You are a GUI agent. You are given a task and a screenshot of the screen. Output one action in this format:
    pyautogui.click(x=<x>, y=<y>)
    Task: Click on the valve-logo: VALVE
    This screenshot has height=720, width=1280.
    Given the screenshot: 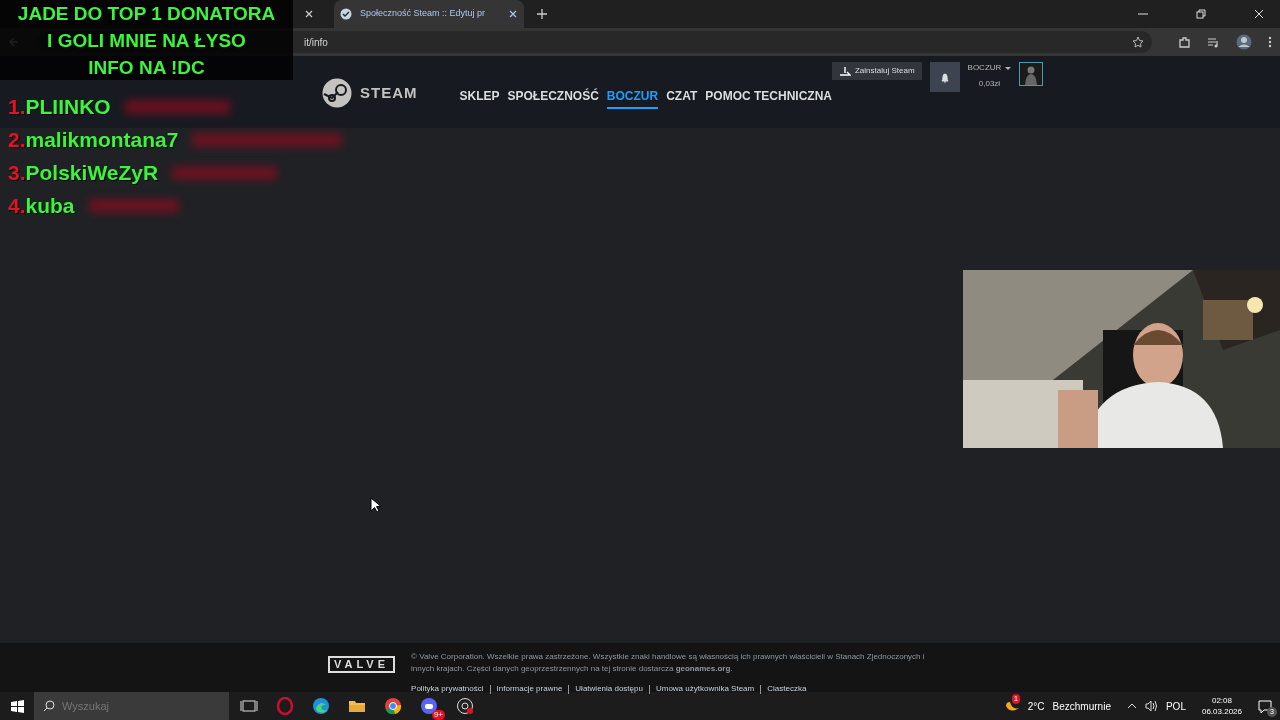 What is the action you would take?
    pyautogui.click(x=362, y=664)
    